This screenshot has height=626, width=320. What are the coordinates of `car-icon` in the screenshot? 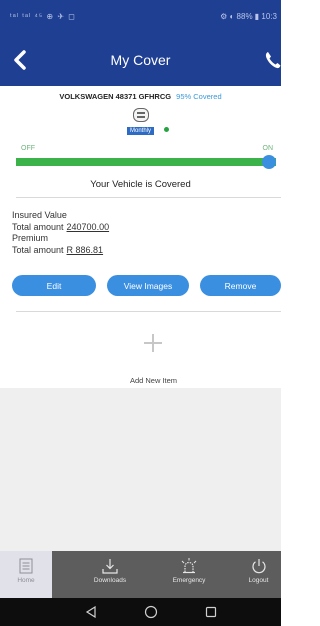 It's located at (141, 115).